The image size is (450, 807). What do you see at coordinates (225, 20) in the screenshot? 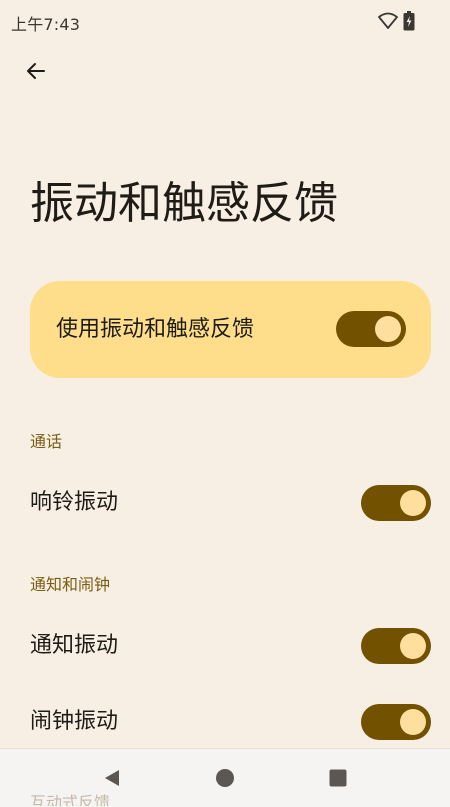
I see `status-bar: 上午7:43` at bounding box center [225, 20].